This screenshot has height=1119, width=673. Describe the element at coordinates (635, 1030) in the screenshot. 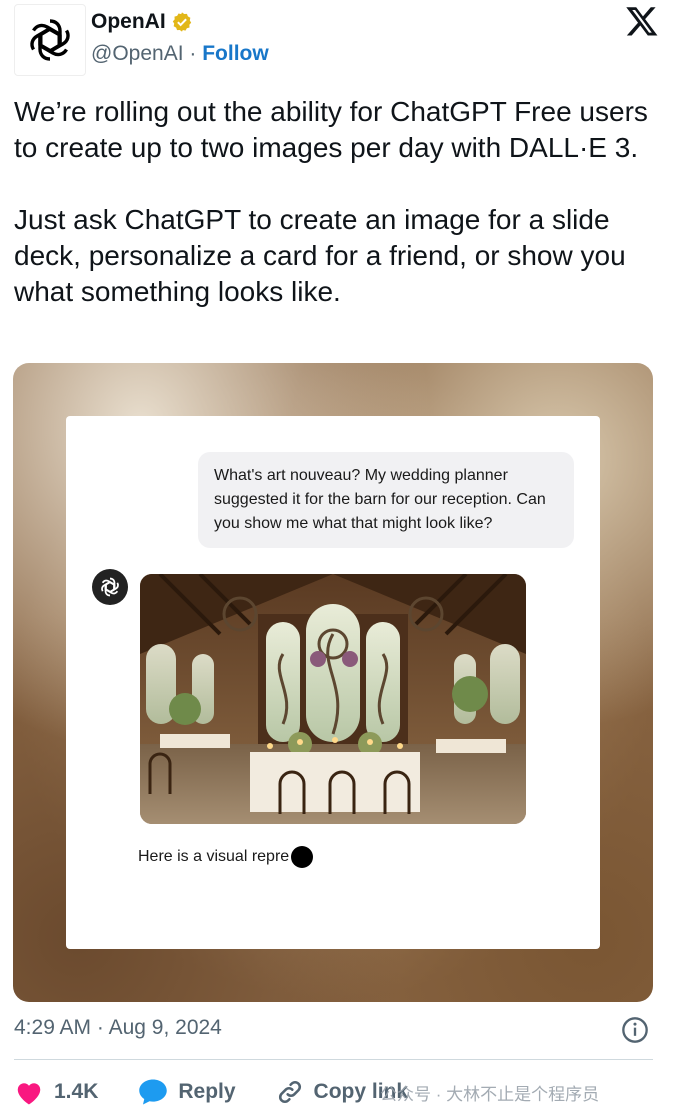

I see `info-icon` at that location.